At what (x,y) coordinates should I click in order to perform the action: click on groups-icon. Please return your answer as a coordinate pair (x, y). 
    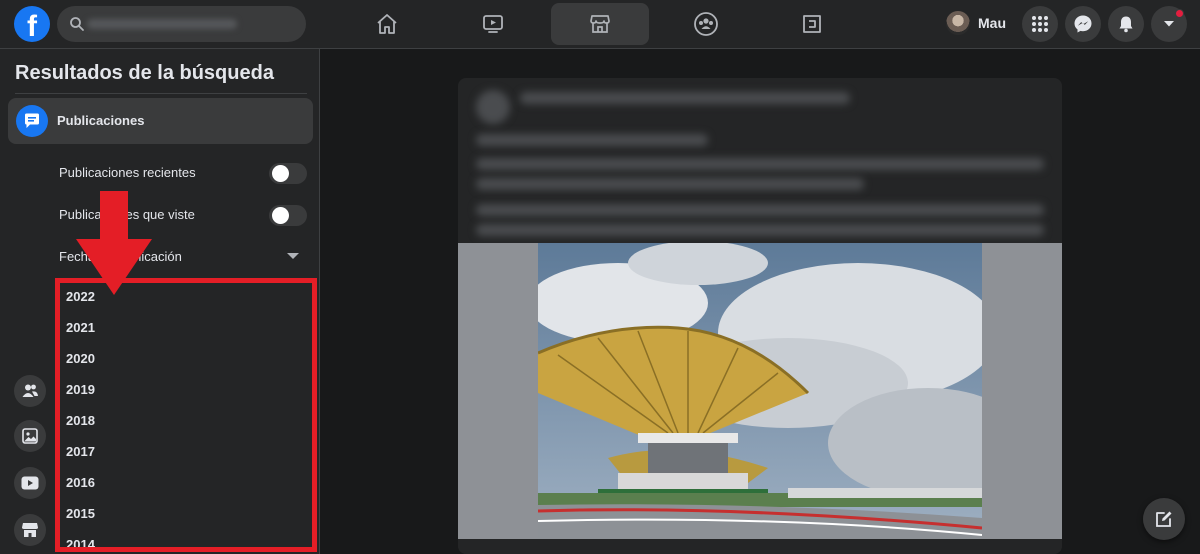
    Looking at the image, I should click on (706, 24).